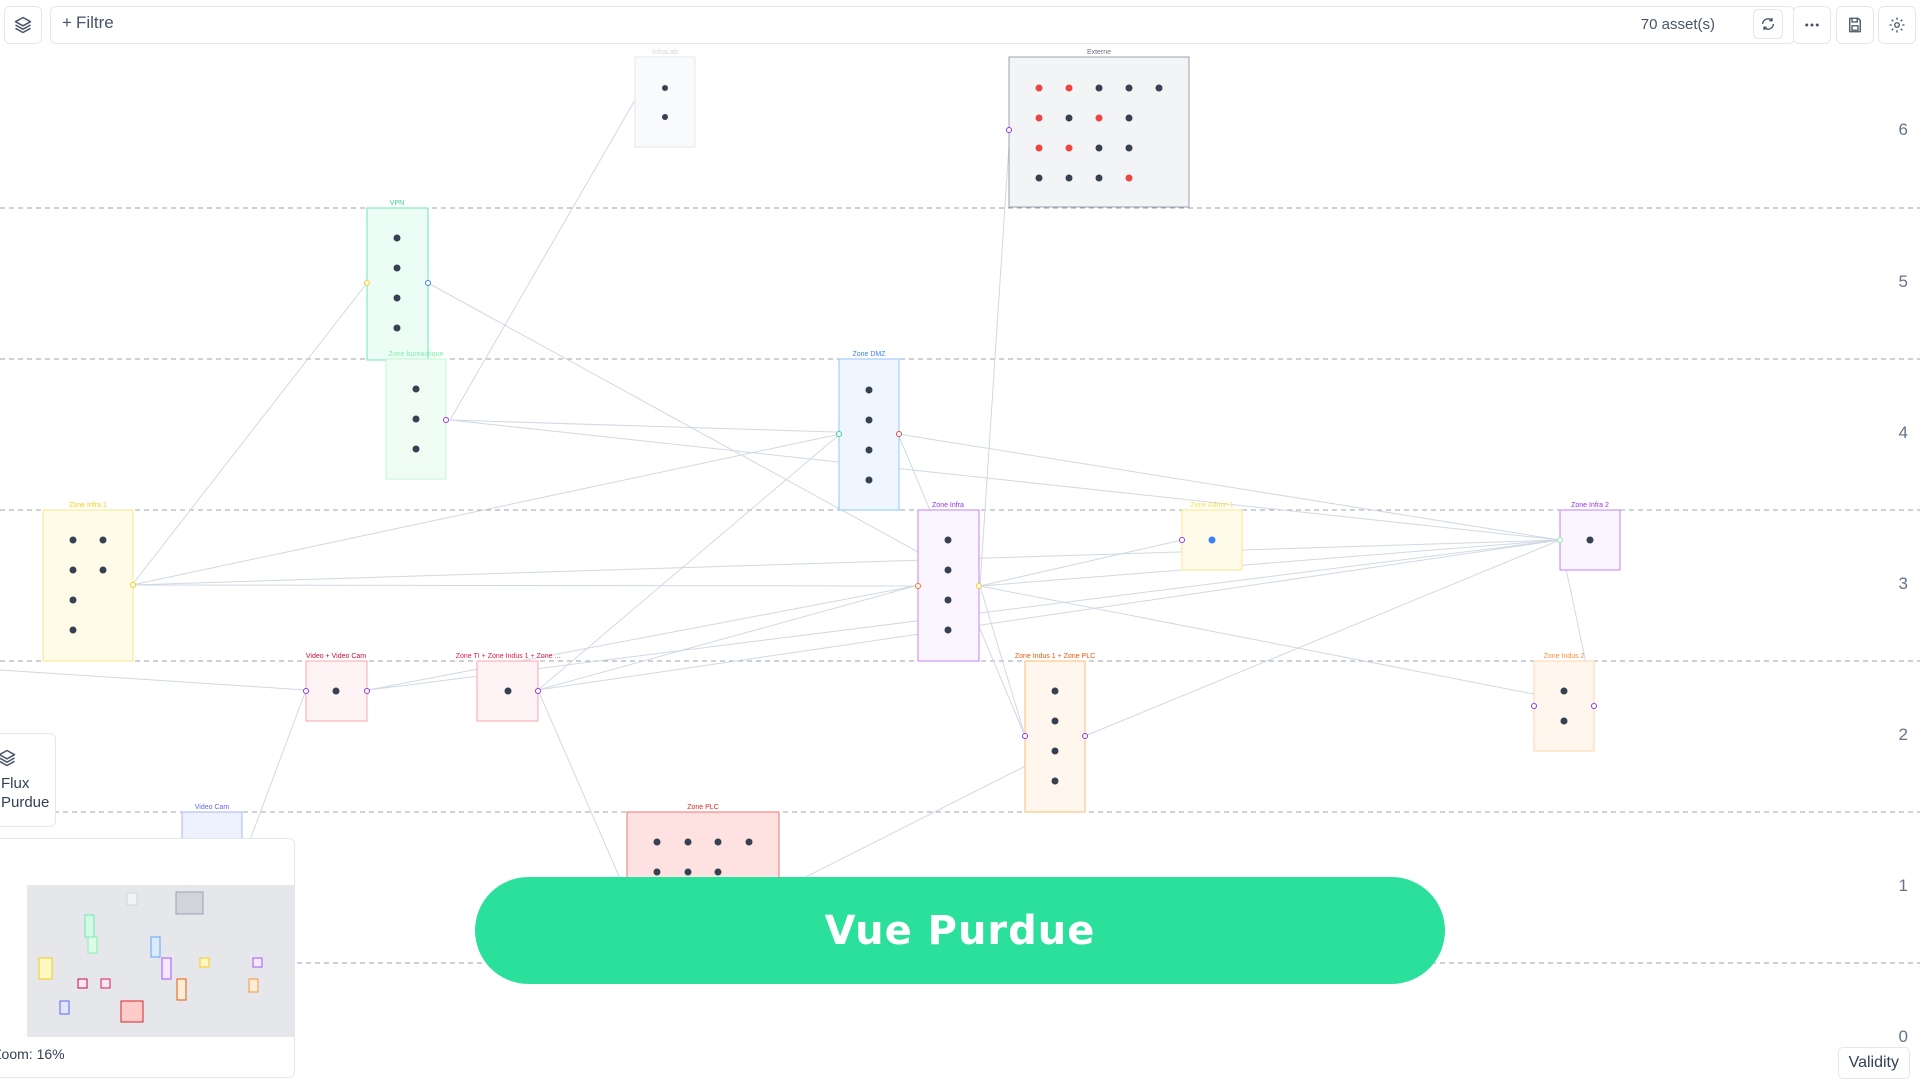  I want to click on zone-dmz: Zone DMZ, so click(869, 431).